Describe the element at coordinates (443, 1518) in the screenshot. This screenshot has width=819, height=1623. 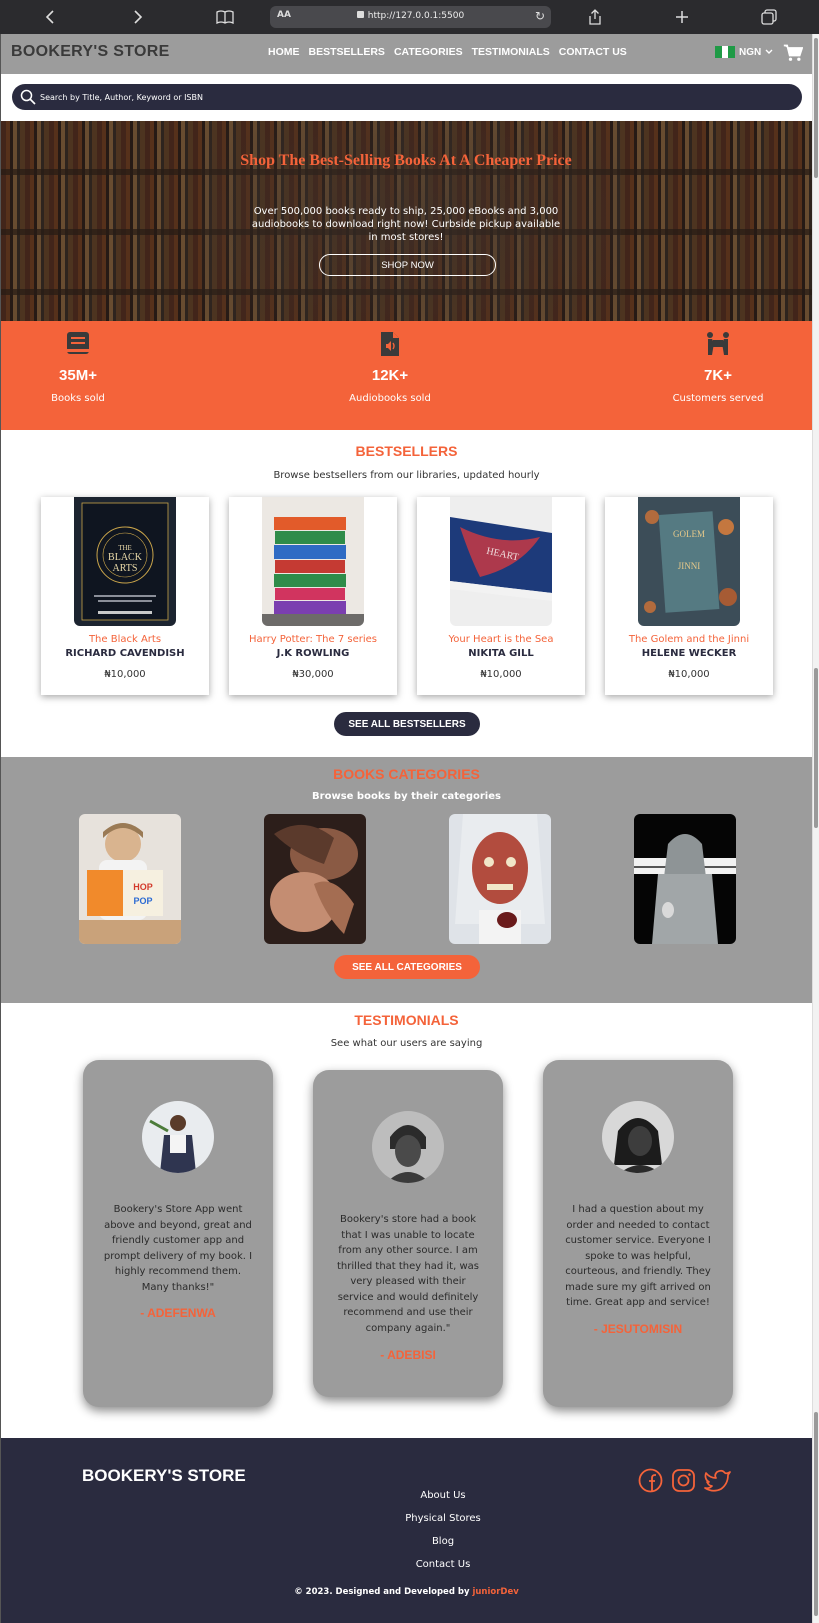
I see `footer-link-physical-stores: Physical Stores` at that location.